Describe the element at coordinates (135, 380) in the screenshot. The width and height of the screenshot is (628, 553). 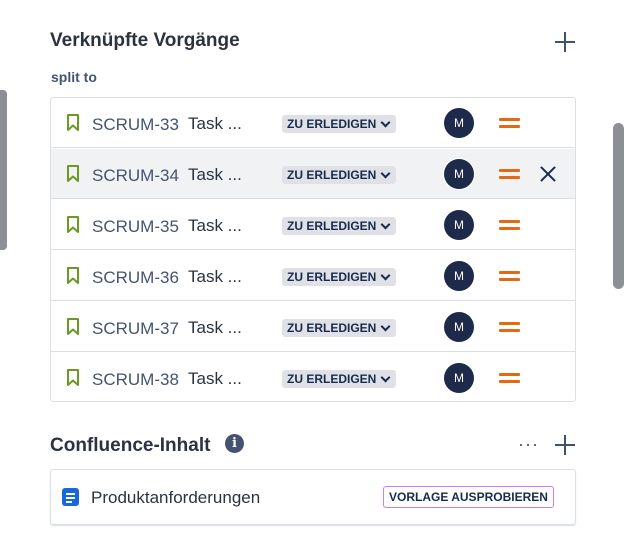
I see `issue-key-link: SCRUM-38` at that location.